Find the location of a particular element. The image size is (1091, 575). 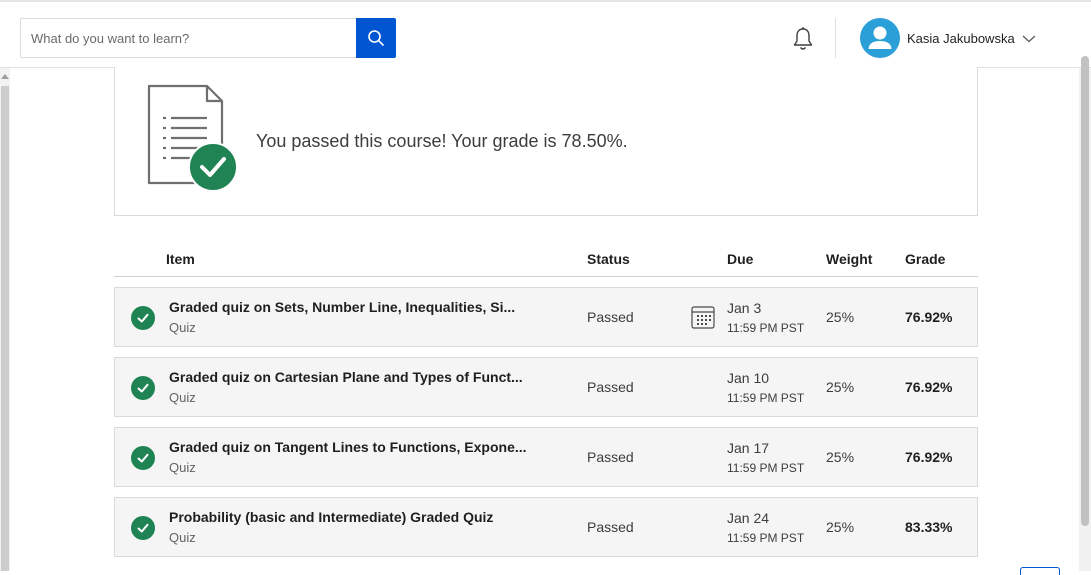

search-input is located at coordinates (188, 38).